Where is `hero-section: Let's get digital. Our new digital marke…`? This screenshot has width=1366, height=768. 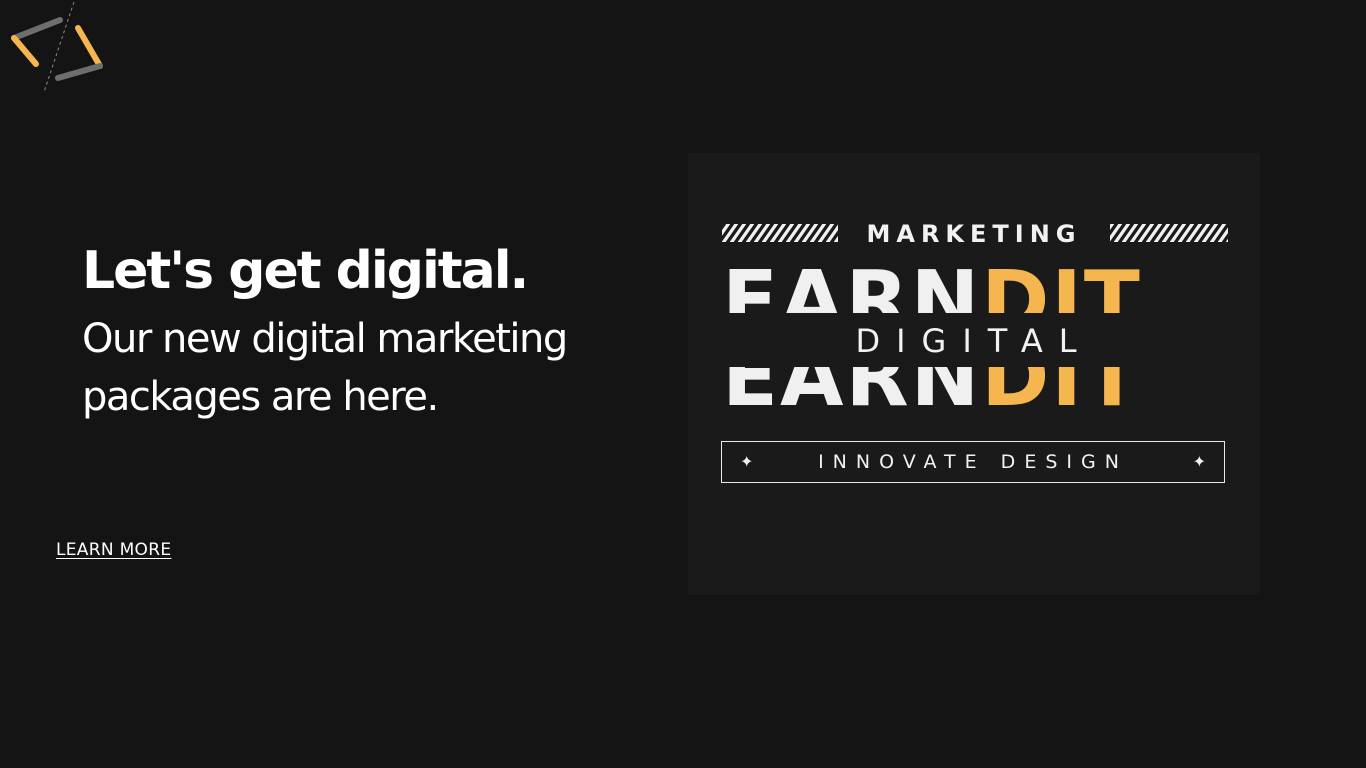
hero-section: Let's get digital. Our new digital marke… is located at coordinates (362, 333).